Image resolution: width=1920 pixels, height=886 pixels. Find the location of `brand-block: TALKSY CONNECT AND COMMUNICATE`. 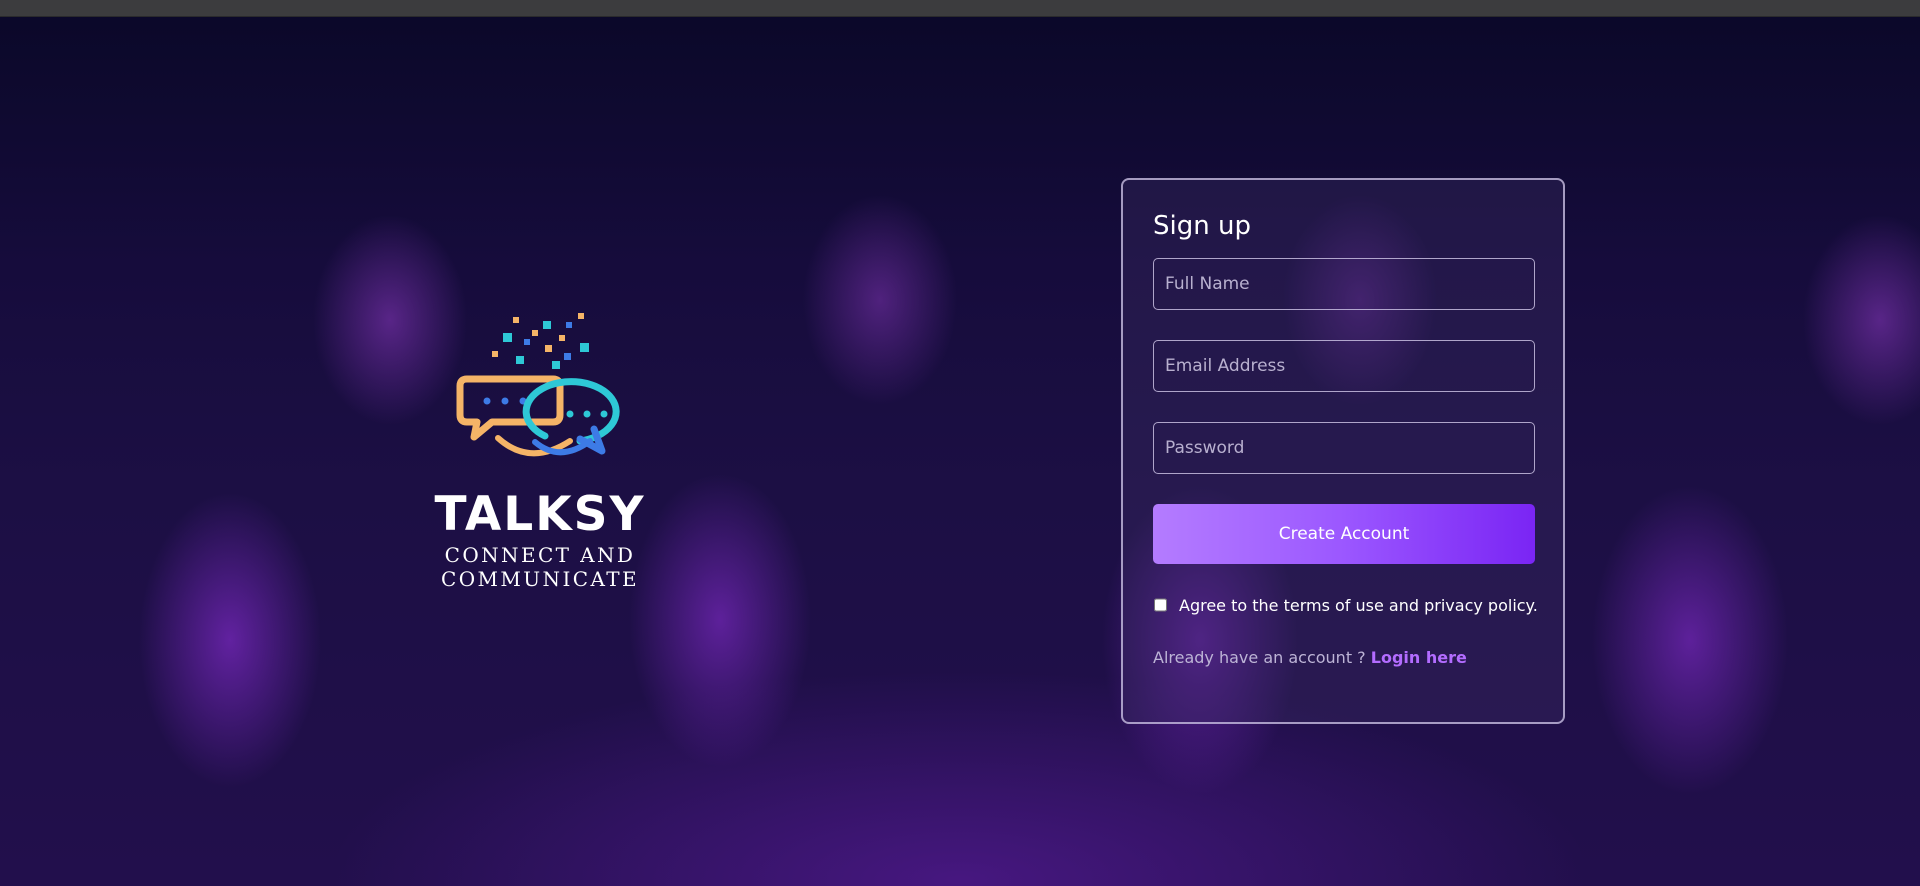

brand-block: TALKSY CONNECT AND COMMUNICATE is located at coordinates (540, 448).